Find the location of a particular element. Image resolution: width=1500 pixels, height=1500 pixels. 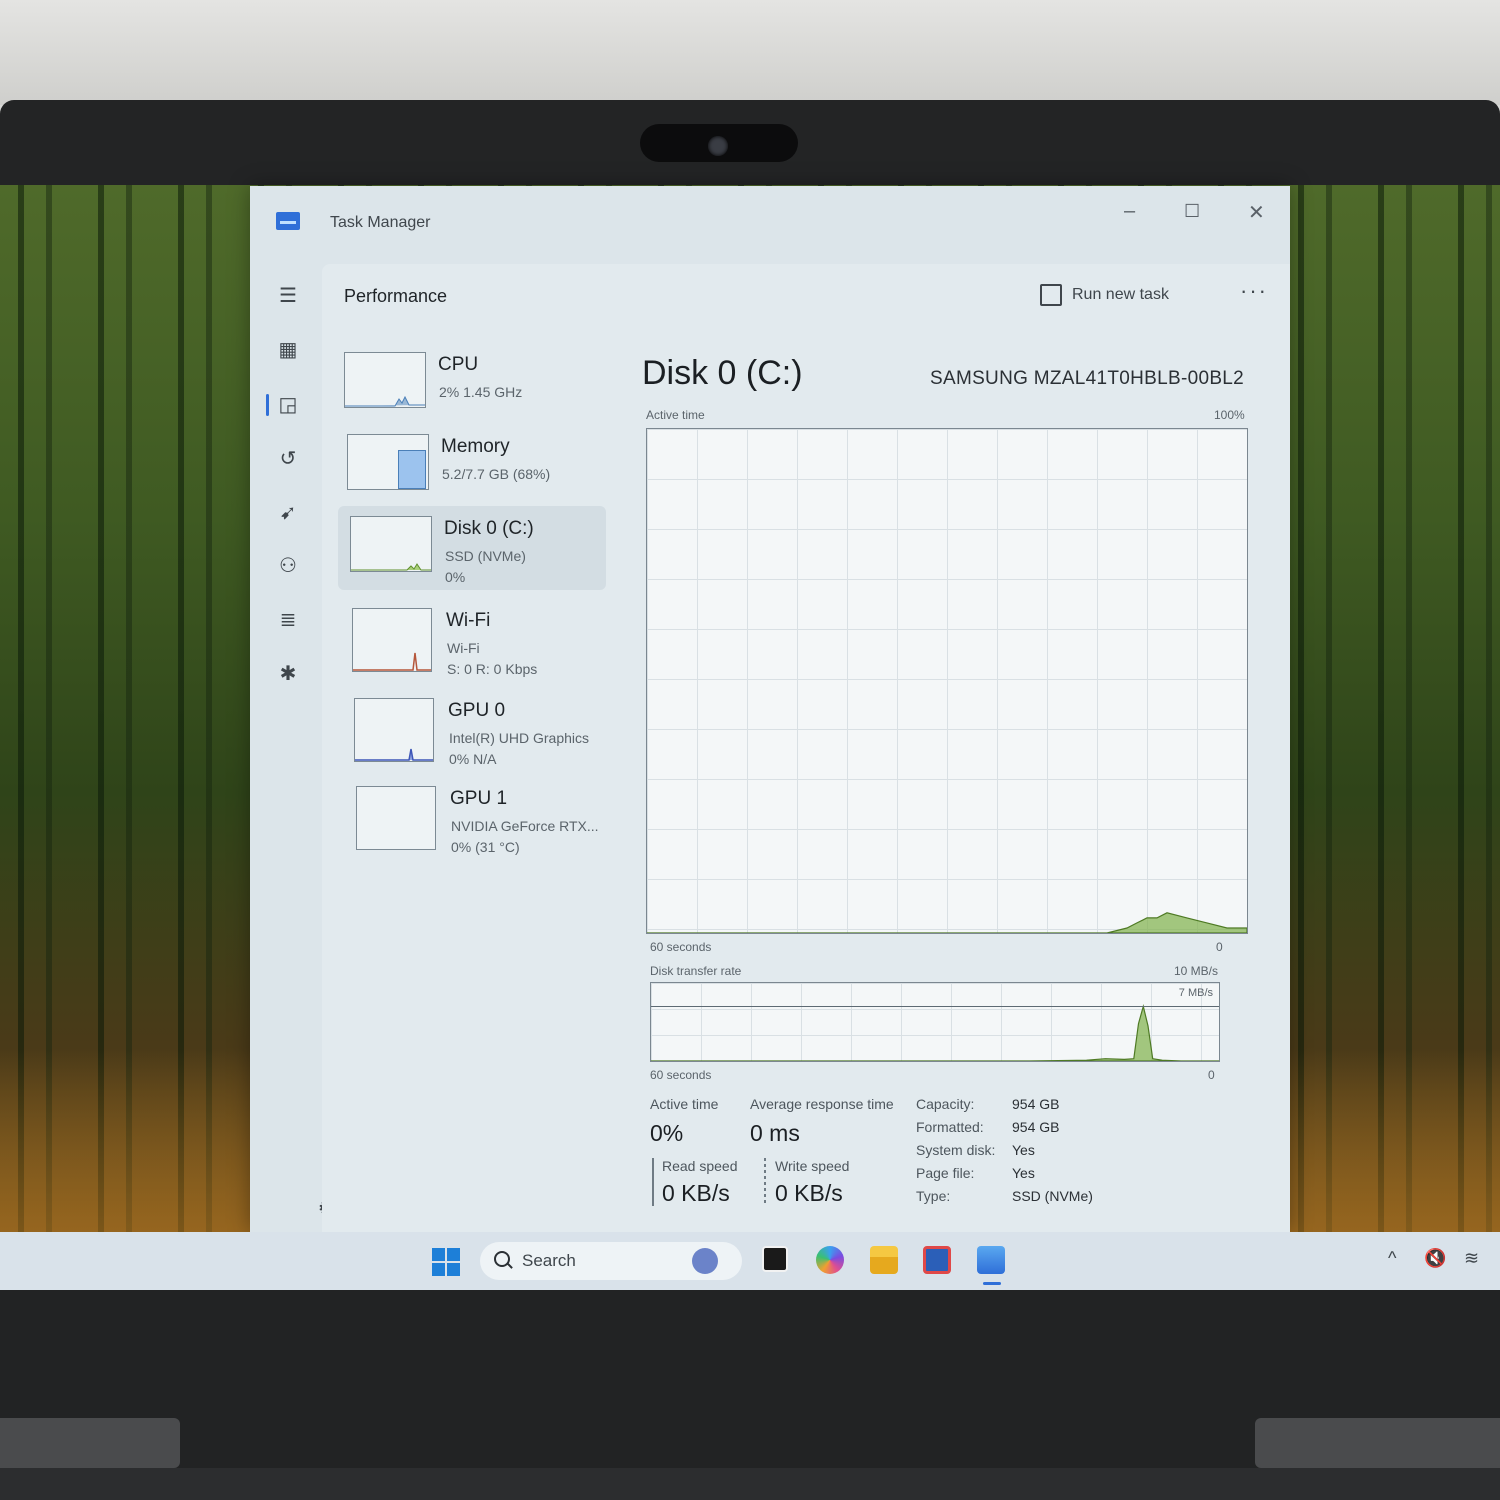

cpu-thumbnail is located at coordinates (385, 380).